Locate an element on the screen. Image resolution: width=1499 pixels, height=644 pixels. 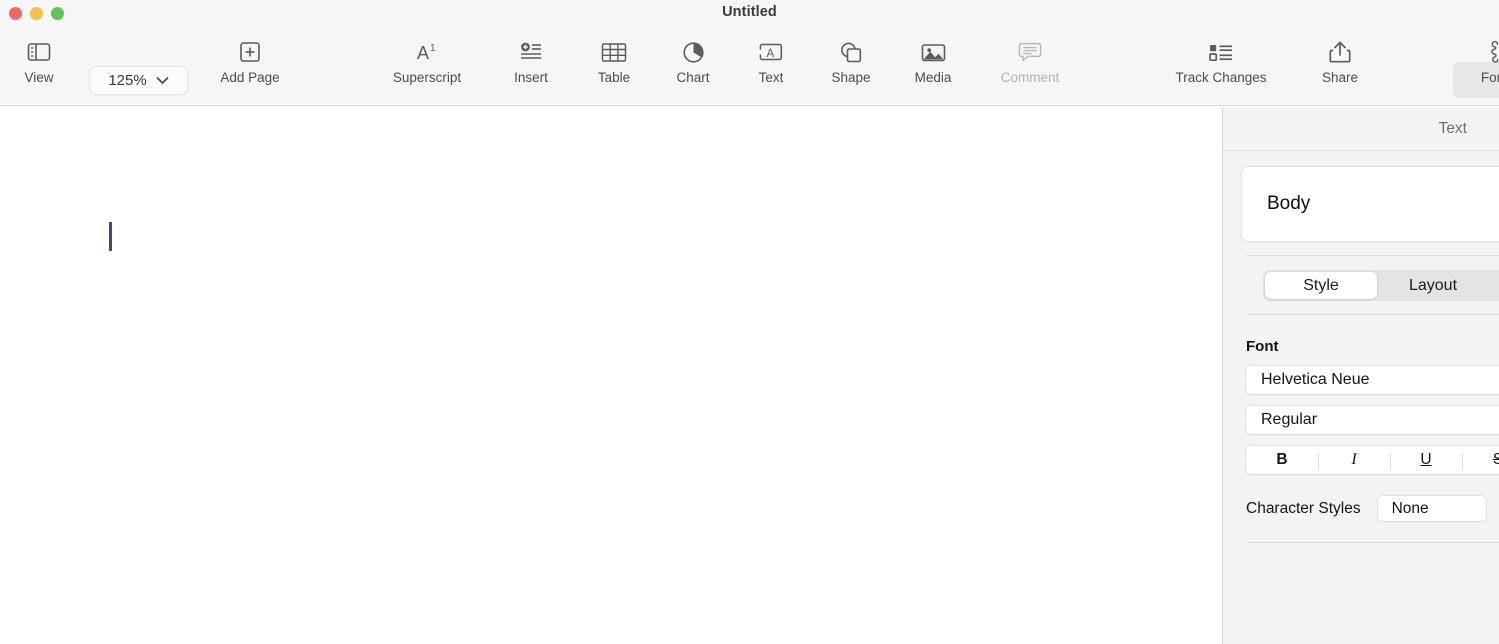
comment-icon is located at coordinates (1030, 52).